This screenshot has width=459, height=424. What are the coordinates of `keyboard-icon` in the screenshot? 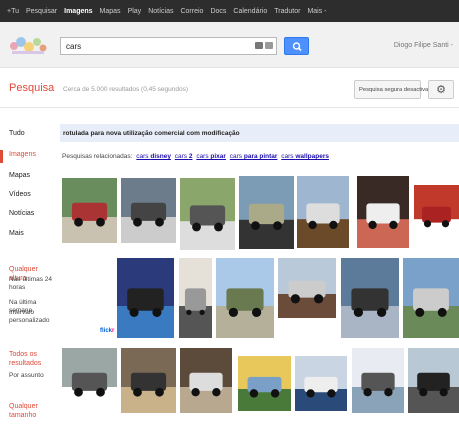 It's located at (269, 45).